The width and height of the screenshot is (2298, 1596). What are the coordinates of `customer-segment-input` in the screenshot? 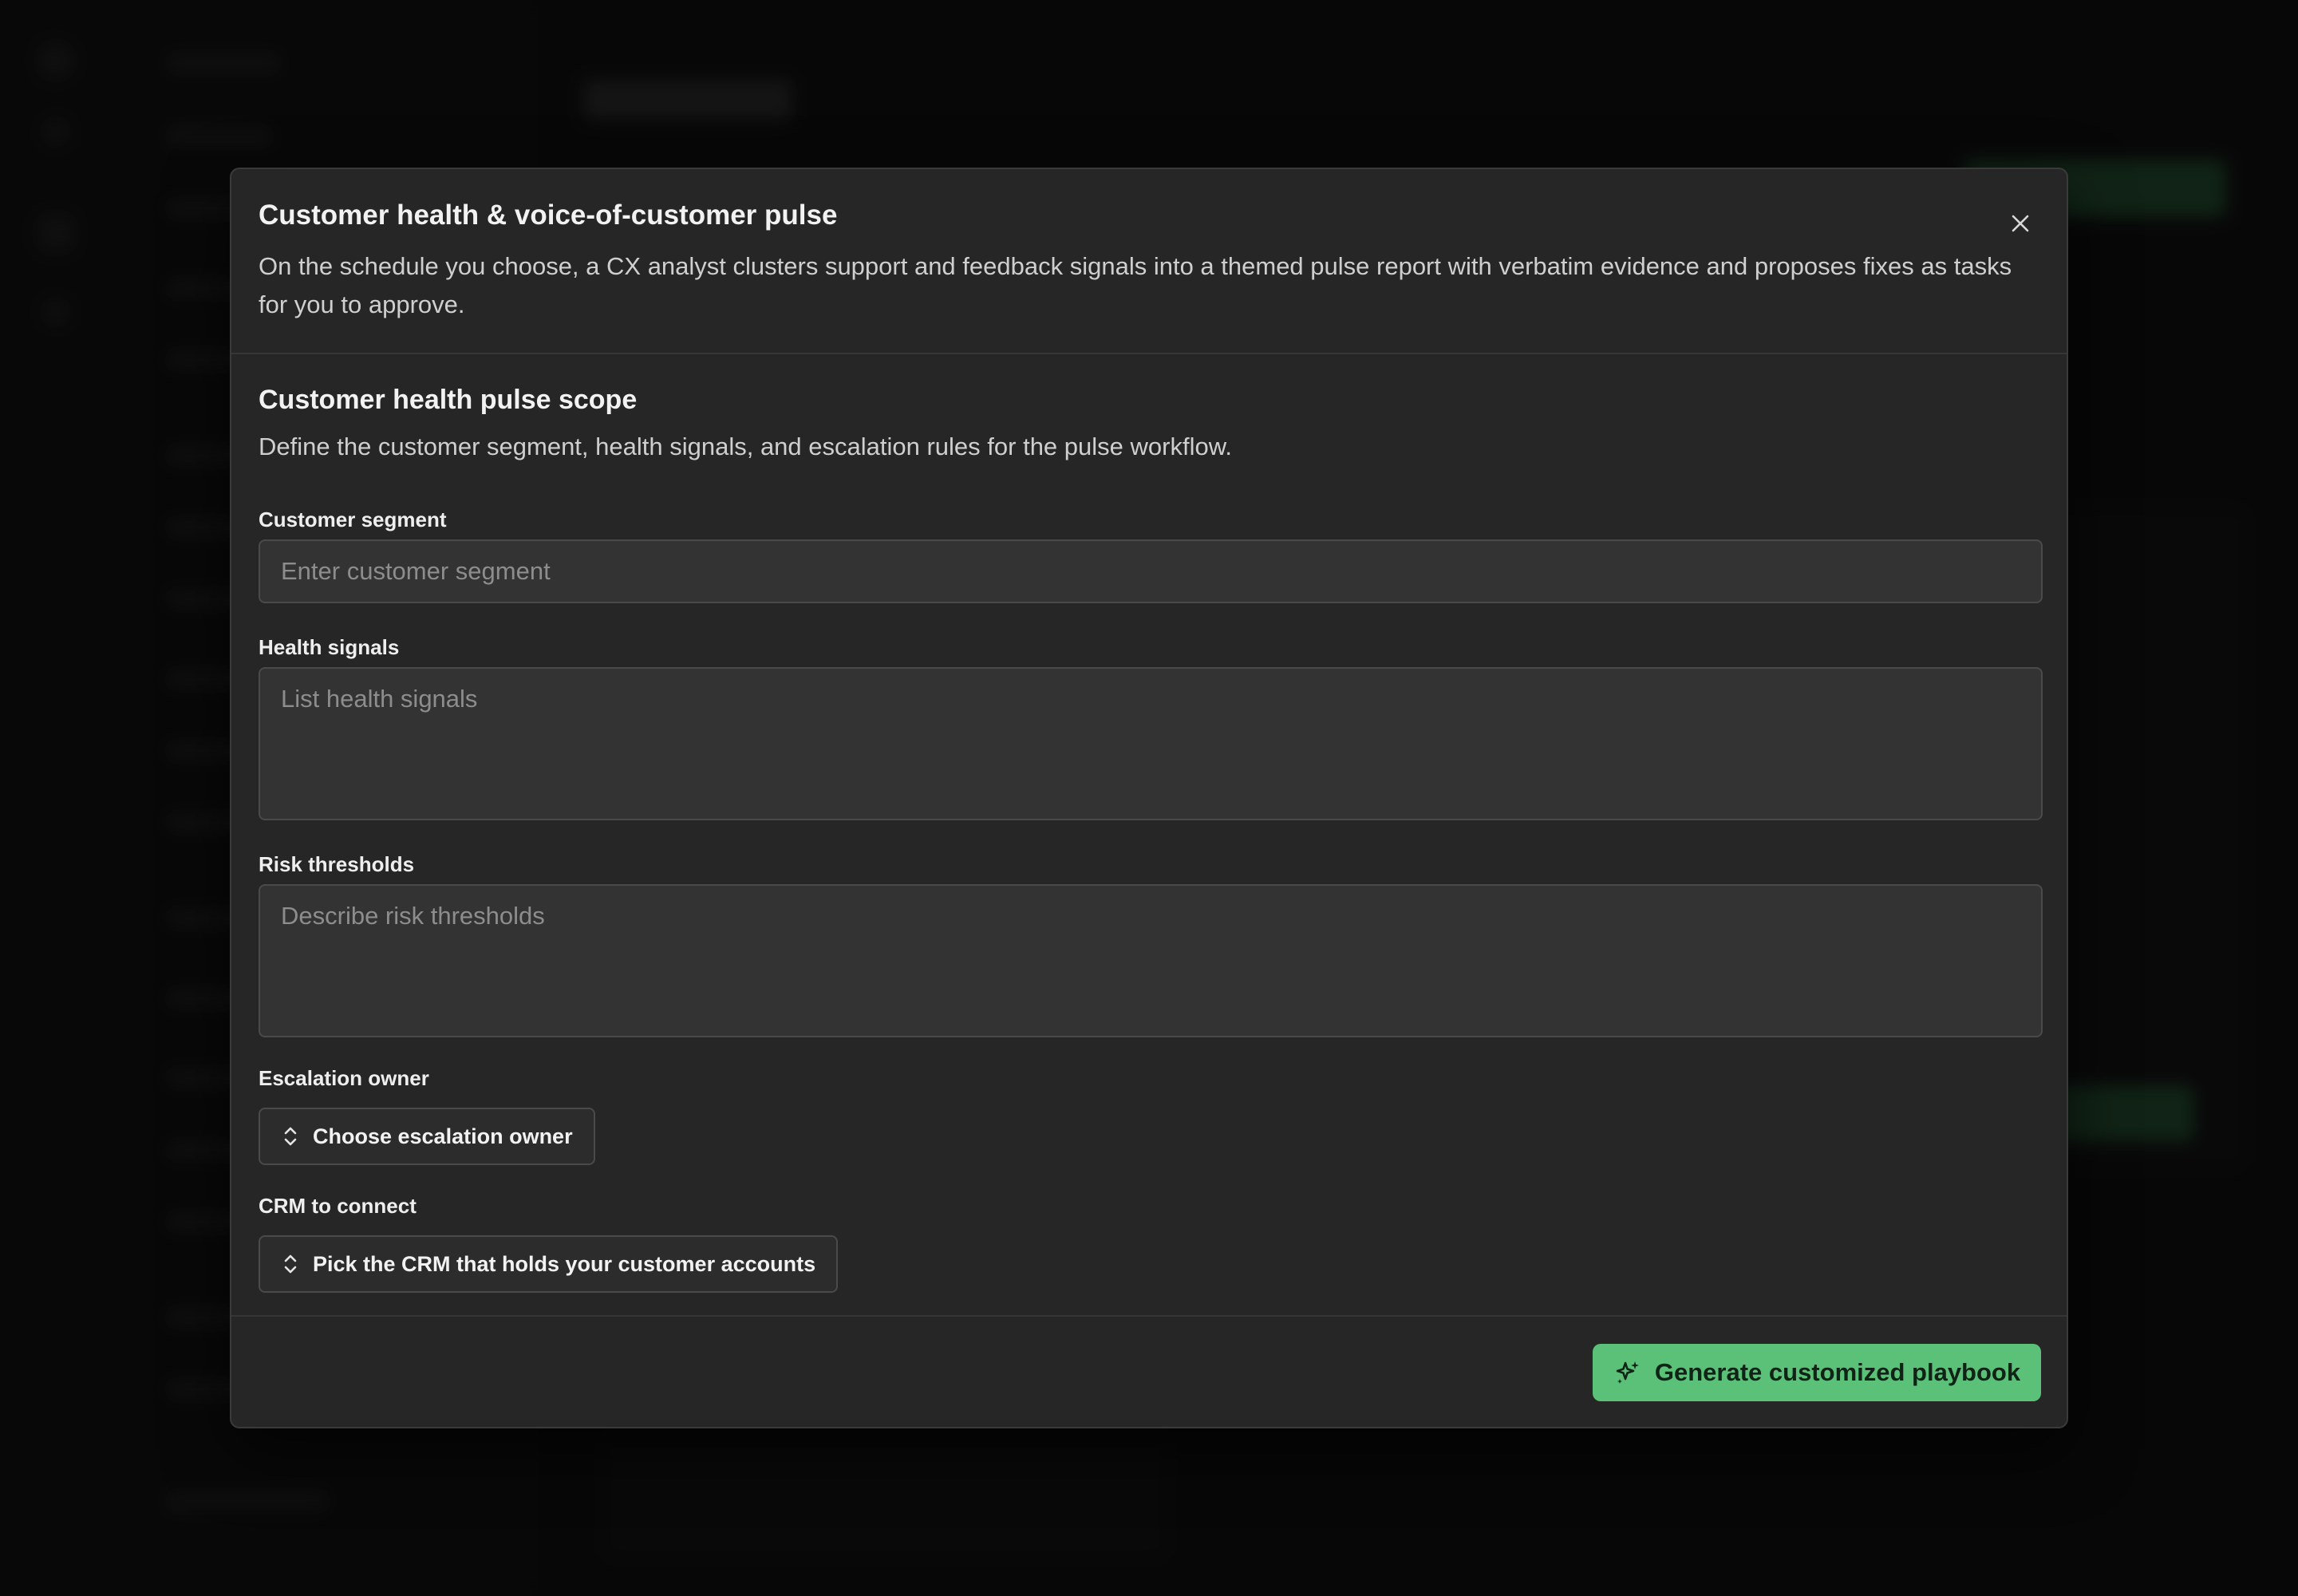 It's located at (1151, 571).